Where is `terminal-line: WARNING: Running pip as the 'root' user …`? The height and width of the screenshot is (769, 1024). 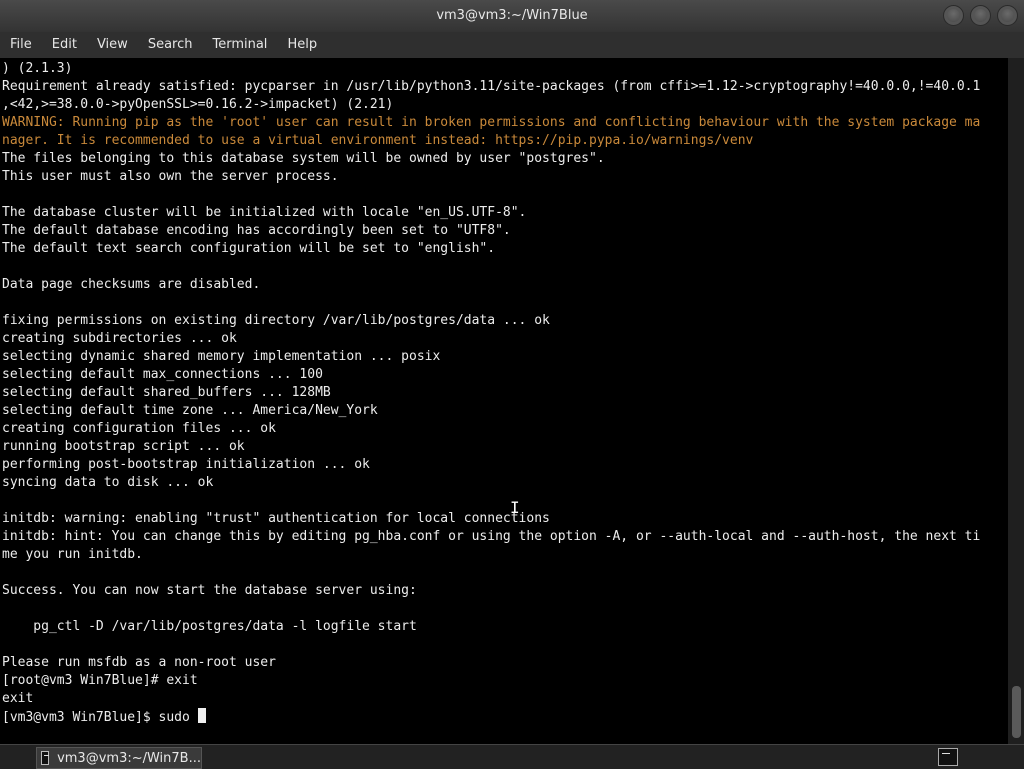 terminal-line: WARNING: Running pip as the 'root' user … is located at coordinates (491, 122).